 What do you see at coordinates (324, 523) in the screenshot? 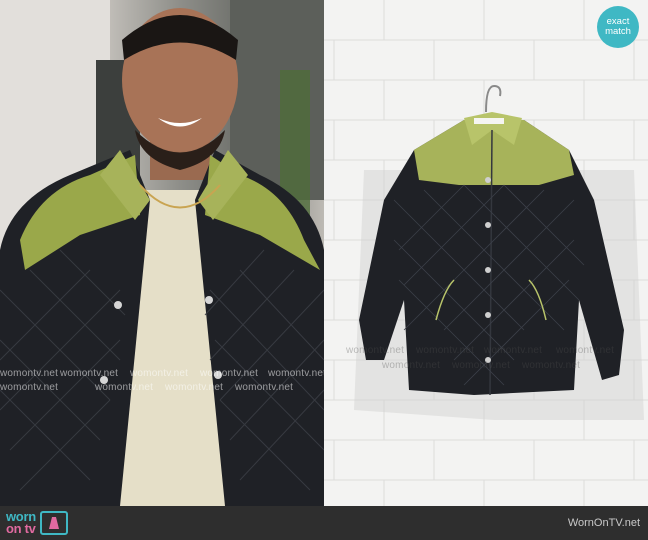
I see `footer-bar: worn on tv WornOnTV.net` at bounding box center [324, 523].